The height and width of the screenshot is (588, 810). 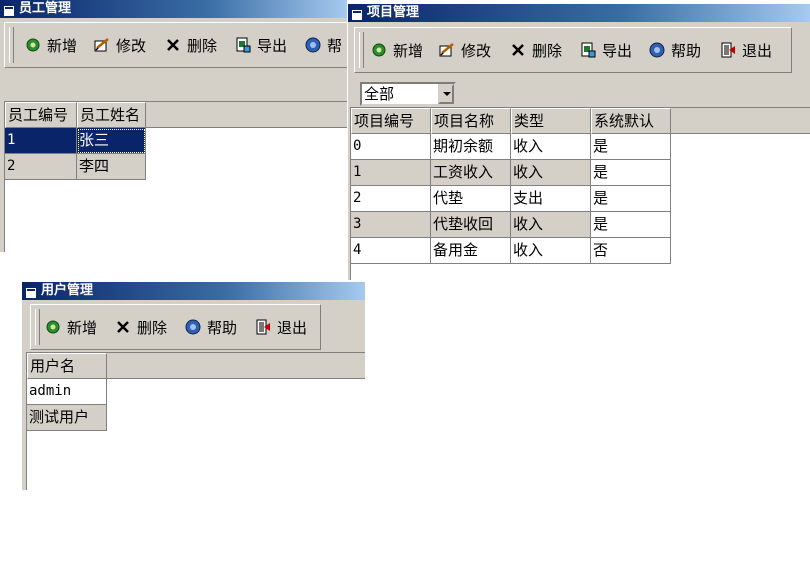 I want to click on filter-selected-value: 全部, so click(x=379, y=94).